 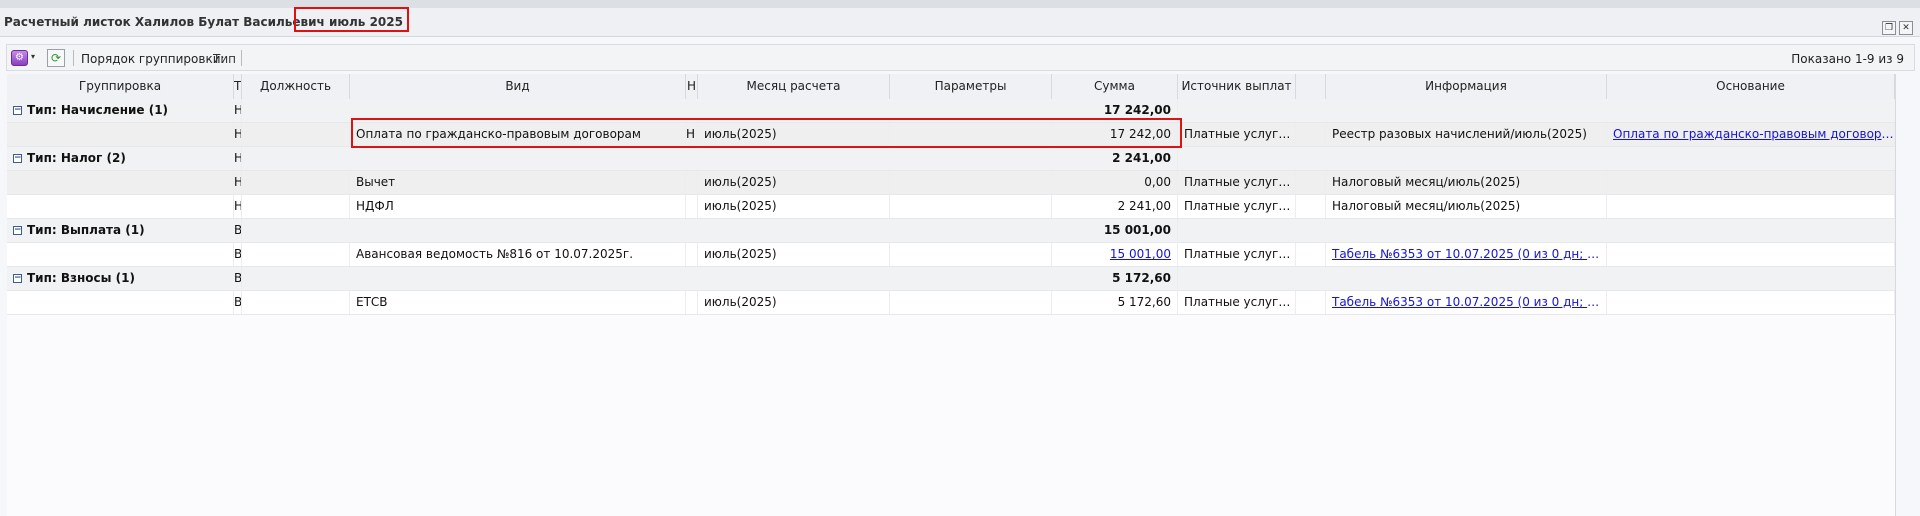 What do you see at coordinates (153, 59) in the screenshot?
I see `group-order-label: Порядок группировки:` at bounding box center [153, 59].